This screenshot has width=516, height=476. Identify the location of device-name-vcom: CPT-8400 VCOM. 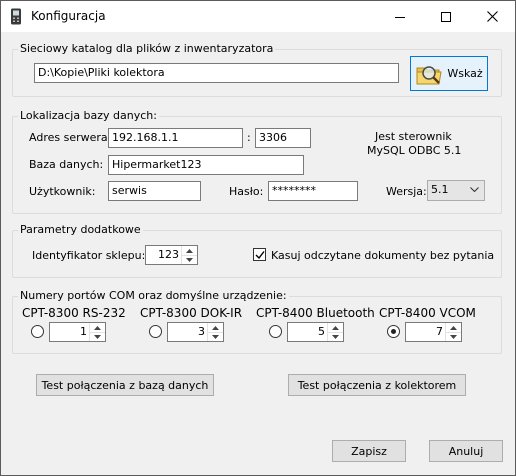
(427, 313).